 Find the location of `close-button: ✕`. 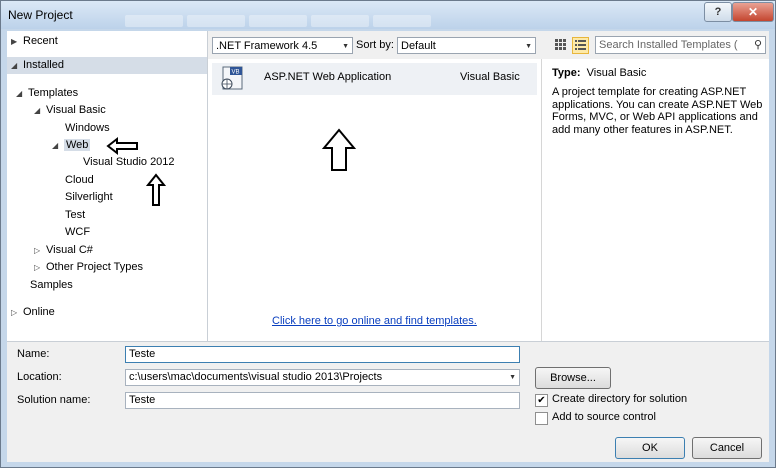

close-button: ✕ is located at coordinates (753, 12).